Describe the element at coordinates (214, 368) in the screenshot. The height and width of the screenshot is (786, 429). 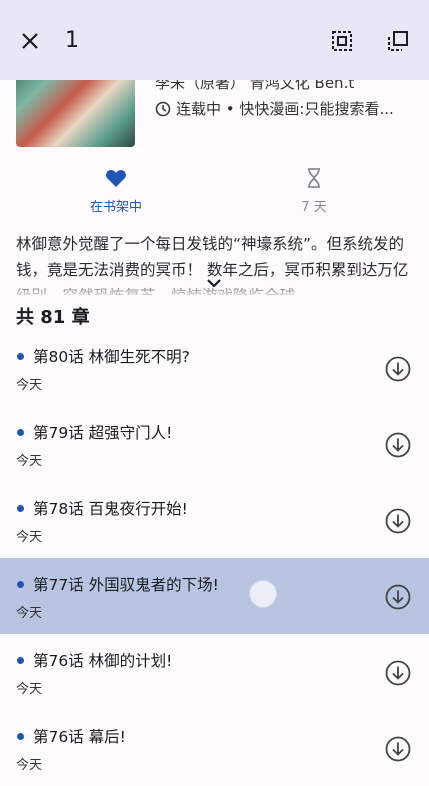
I see `chapter-row: 第80话 林御生死不明? 今天` at that location.